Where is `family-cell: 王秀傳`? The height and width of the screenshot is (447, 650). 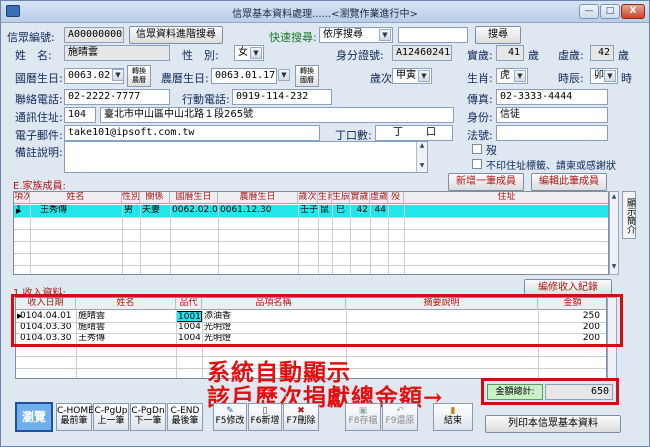
family-cell: 王秀傳 is located at coordinates (54, 210).